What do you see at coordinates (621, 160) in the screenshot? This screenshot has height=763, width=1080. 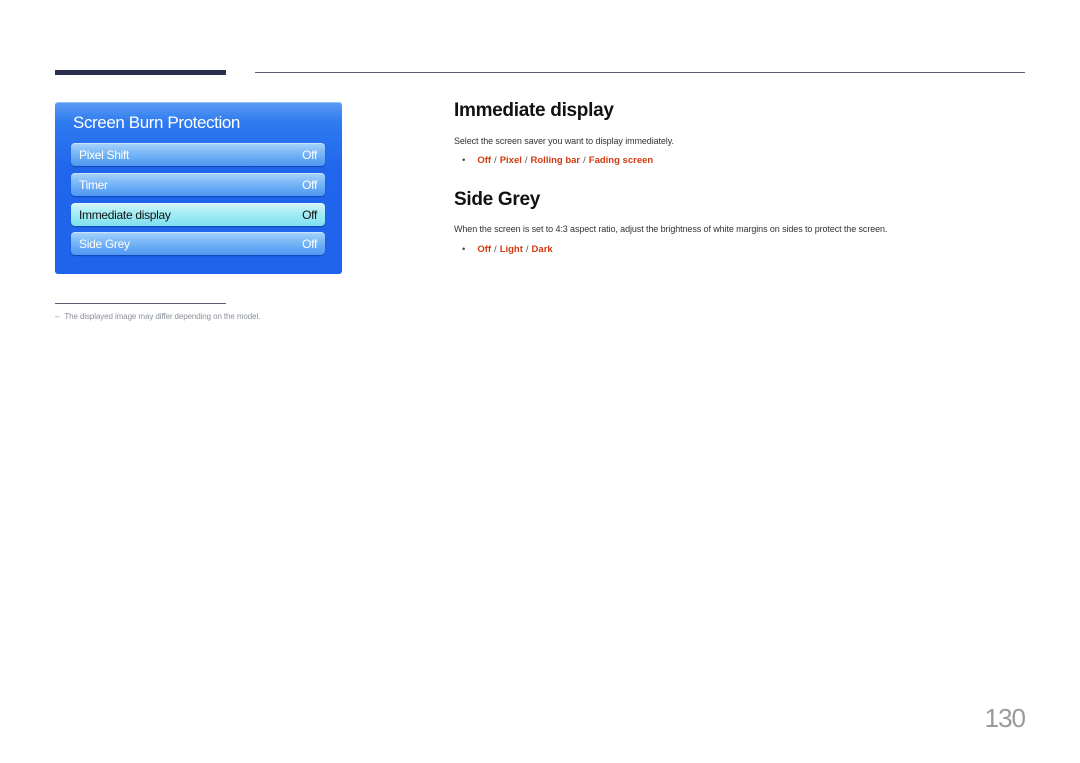 I see `option-fading-screen: Fading screen` at bounding box center [621, 160].